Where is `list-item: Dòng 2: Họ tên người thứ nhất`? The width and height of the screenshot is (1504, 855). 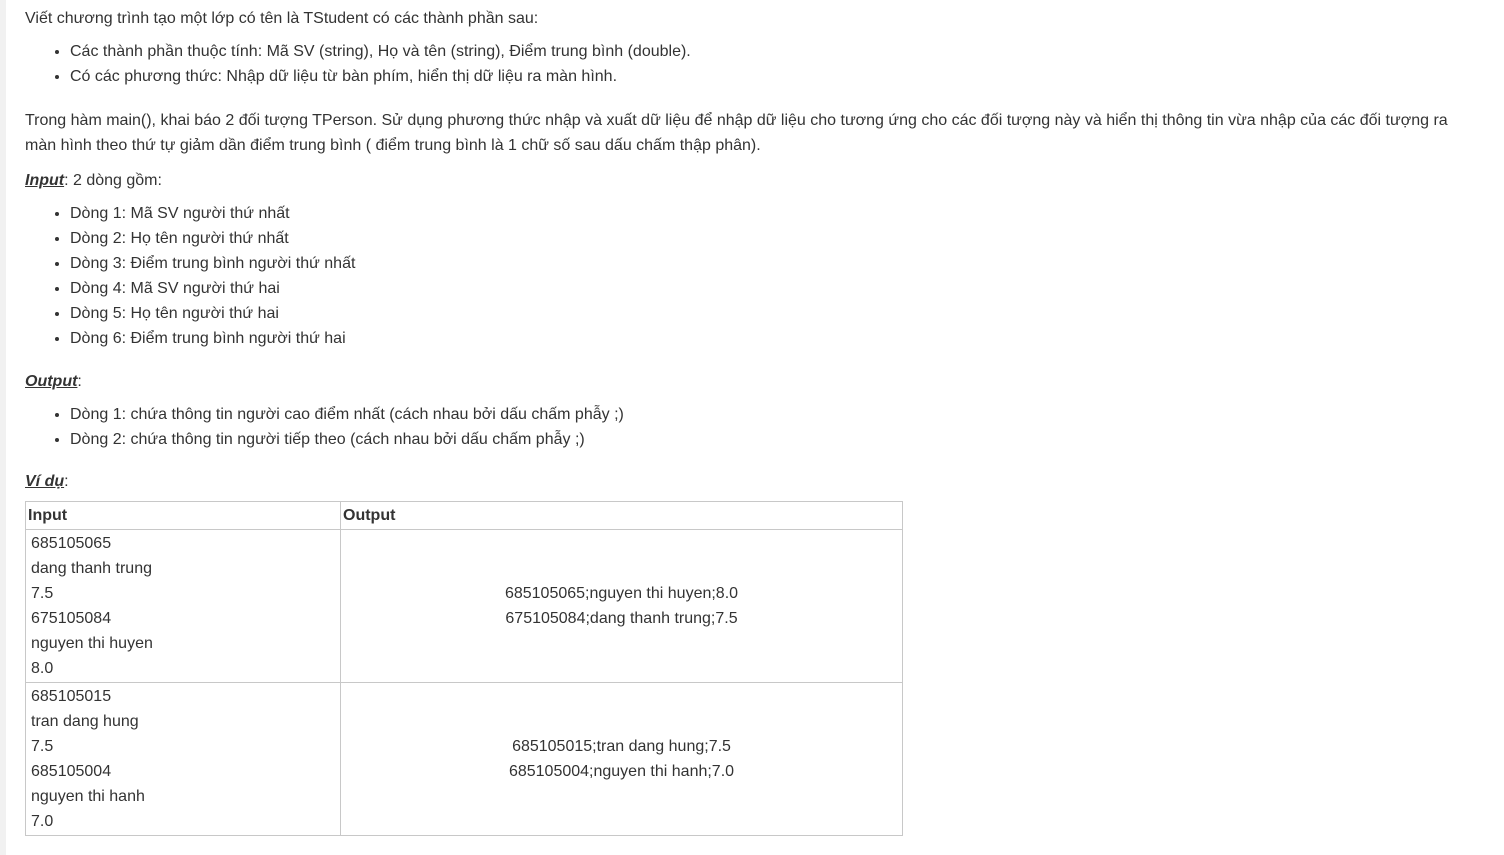
list-item: Dòng 2: Họ tên người thứ nhất is located at coordinates (770, 238).